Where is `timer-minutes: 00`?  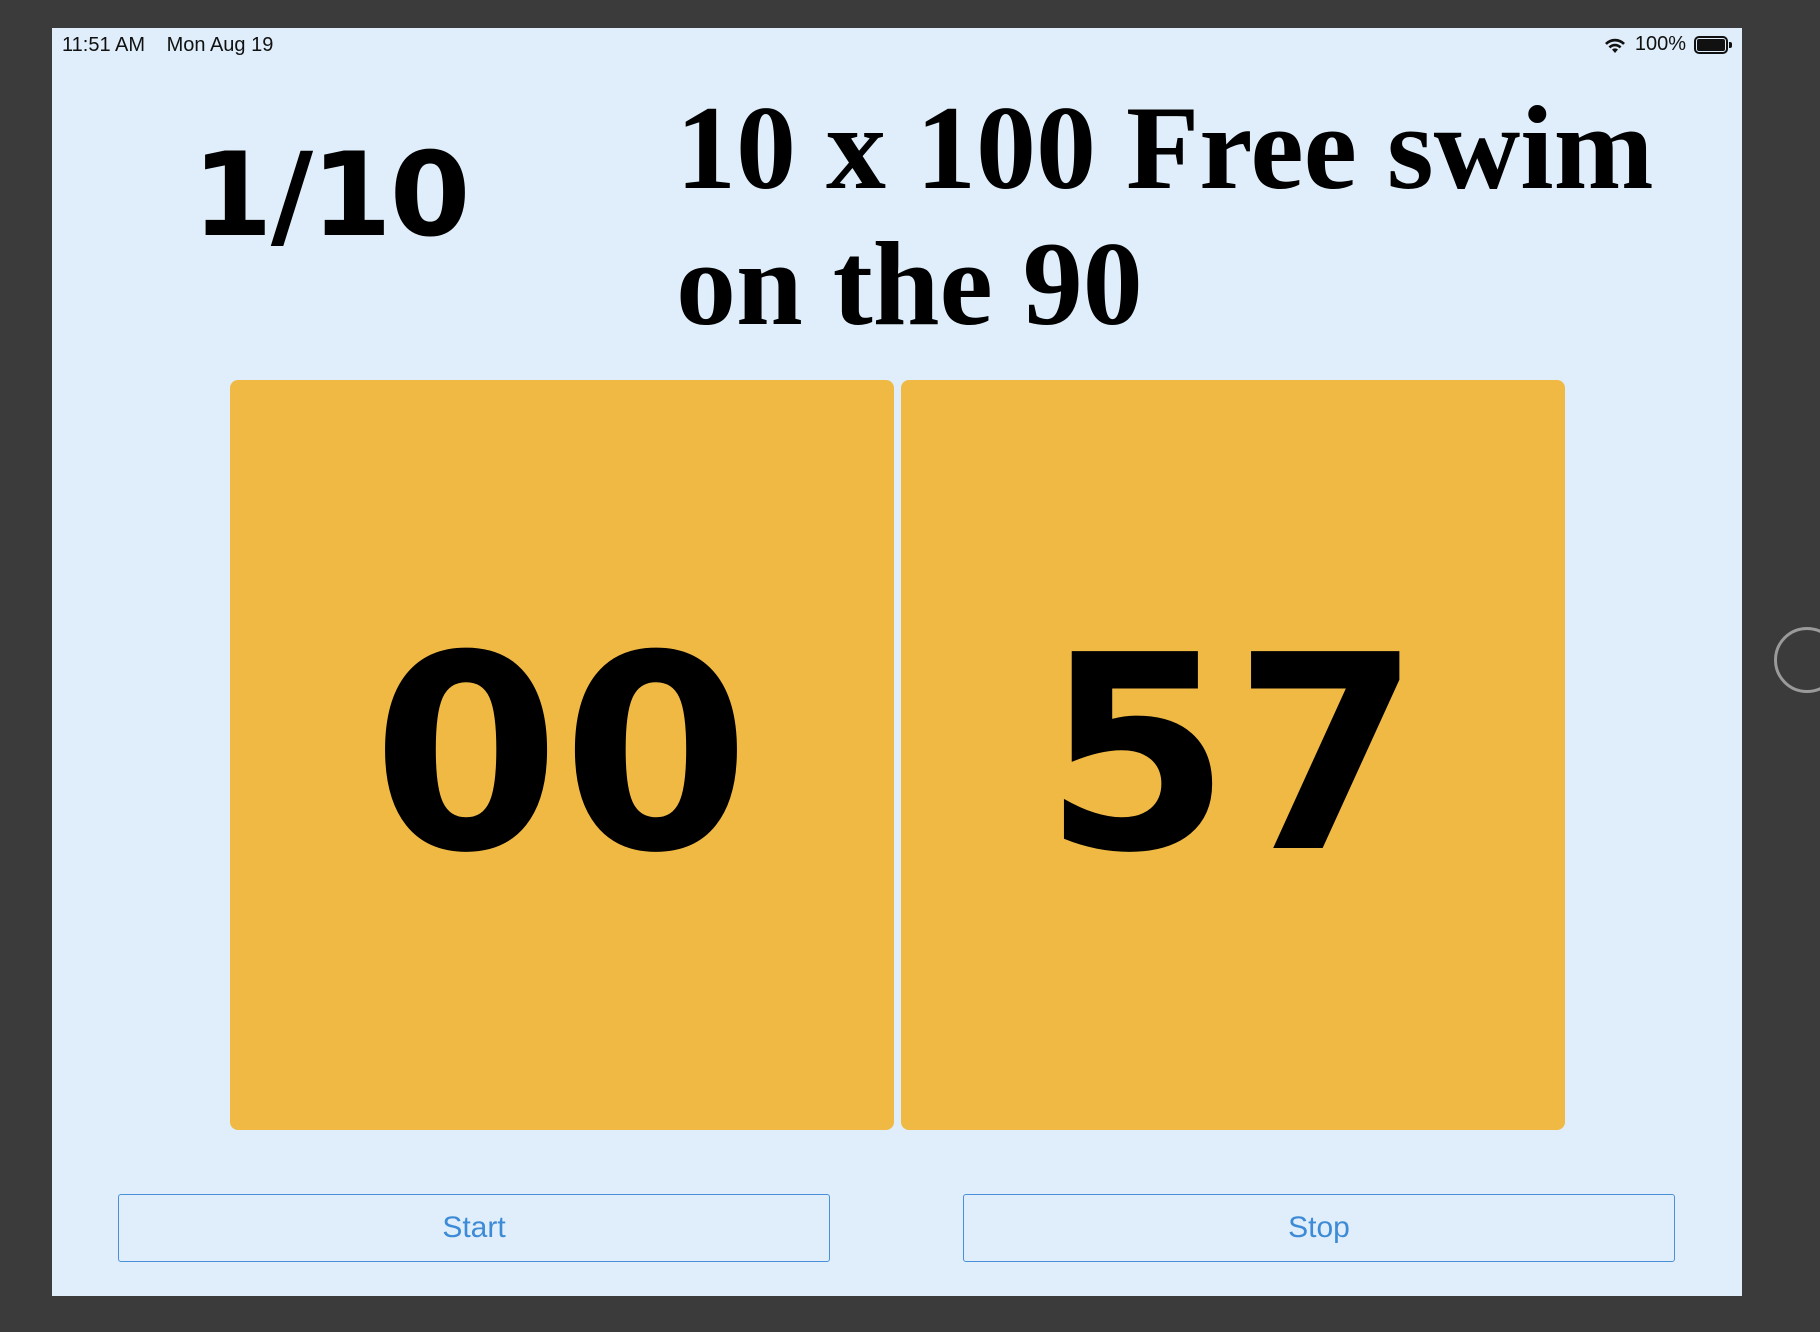 timer-minutes: 00 is located at coordinates (562, 754).